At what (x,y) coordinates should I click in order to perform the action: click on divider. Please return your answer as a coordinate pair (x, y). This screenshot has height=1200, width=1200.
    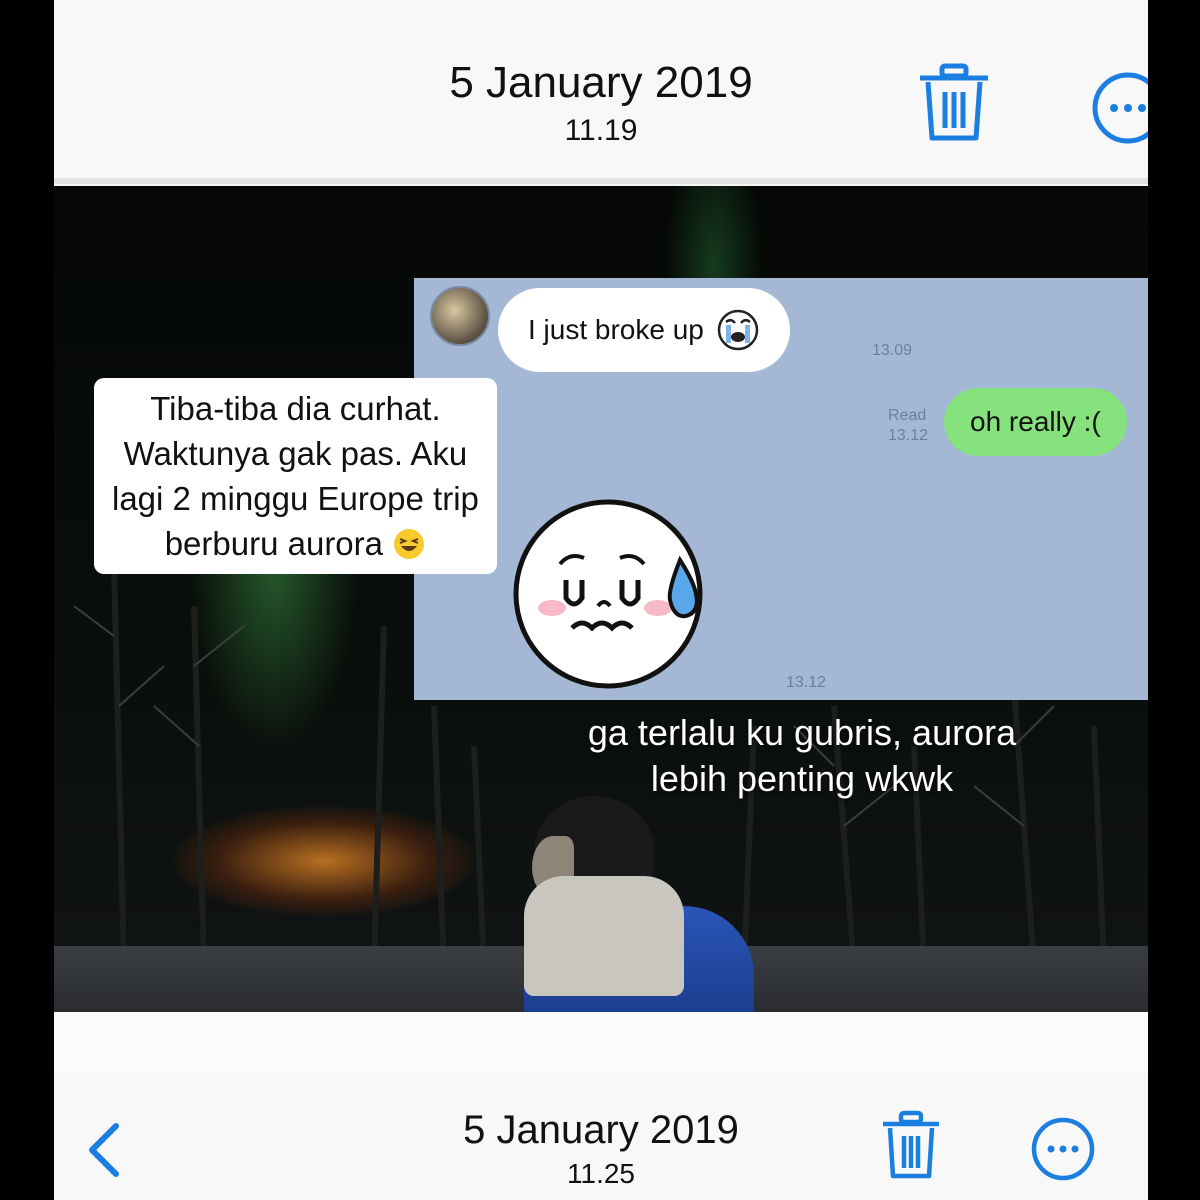
    Looking at the image, I should click on (601, 1042).